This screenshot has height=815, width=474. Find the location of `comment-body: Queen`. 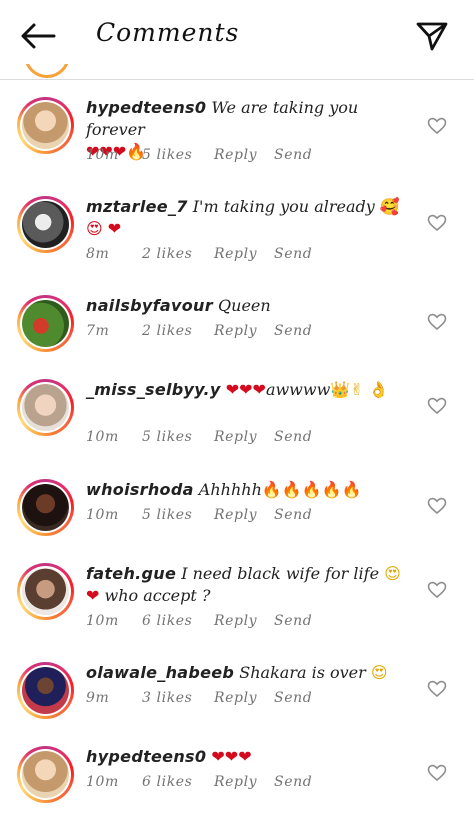

comment-body: Queen is located at coordinates (244, 305).